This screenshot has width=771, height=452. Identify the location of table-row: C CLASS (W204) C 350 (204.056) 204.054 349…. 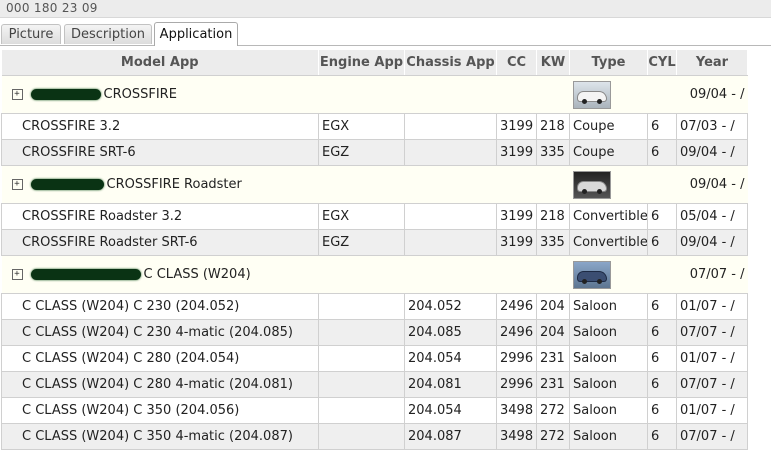
(374, 410).